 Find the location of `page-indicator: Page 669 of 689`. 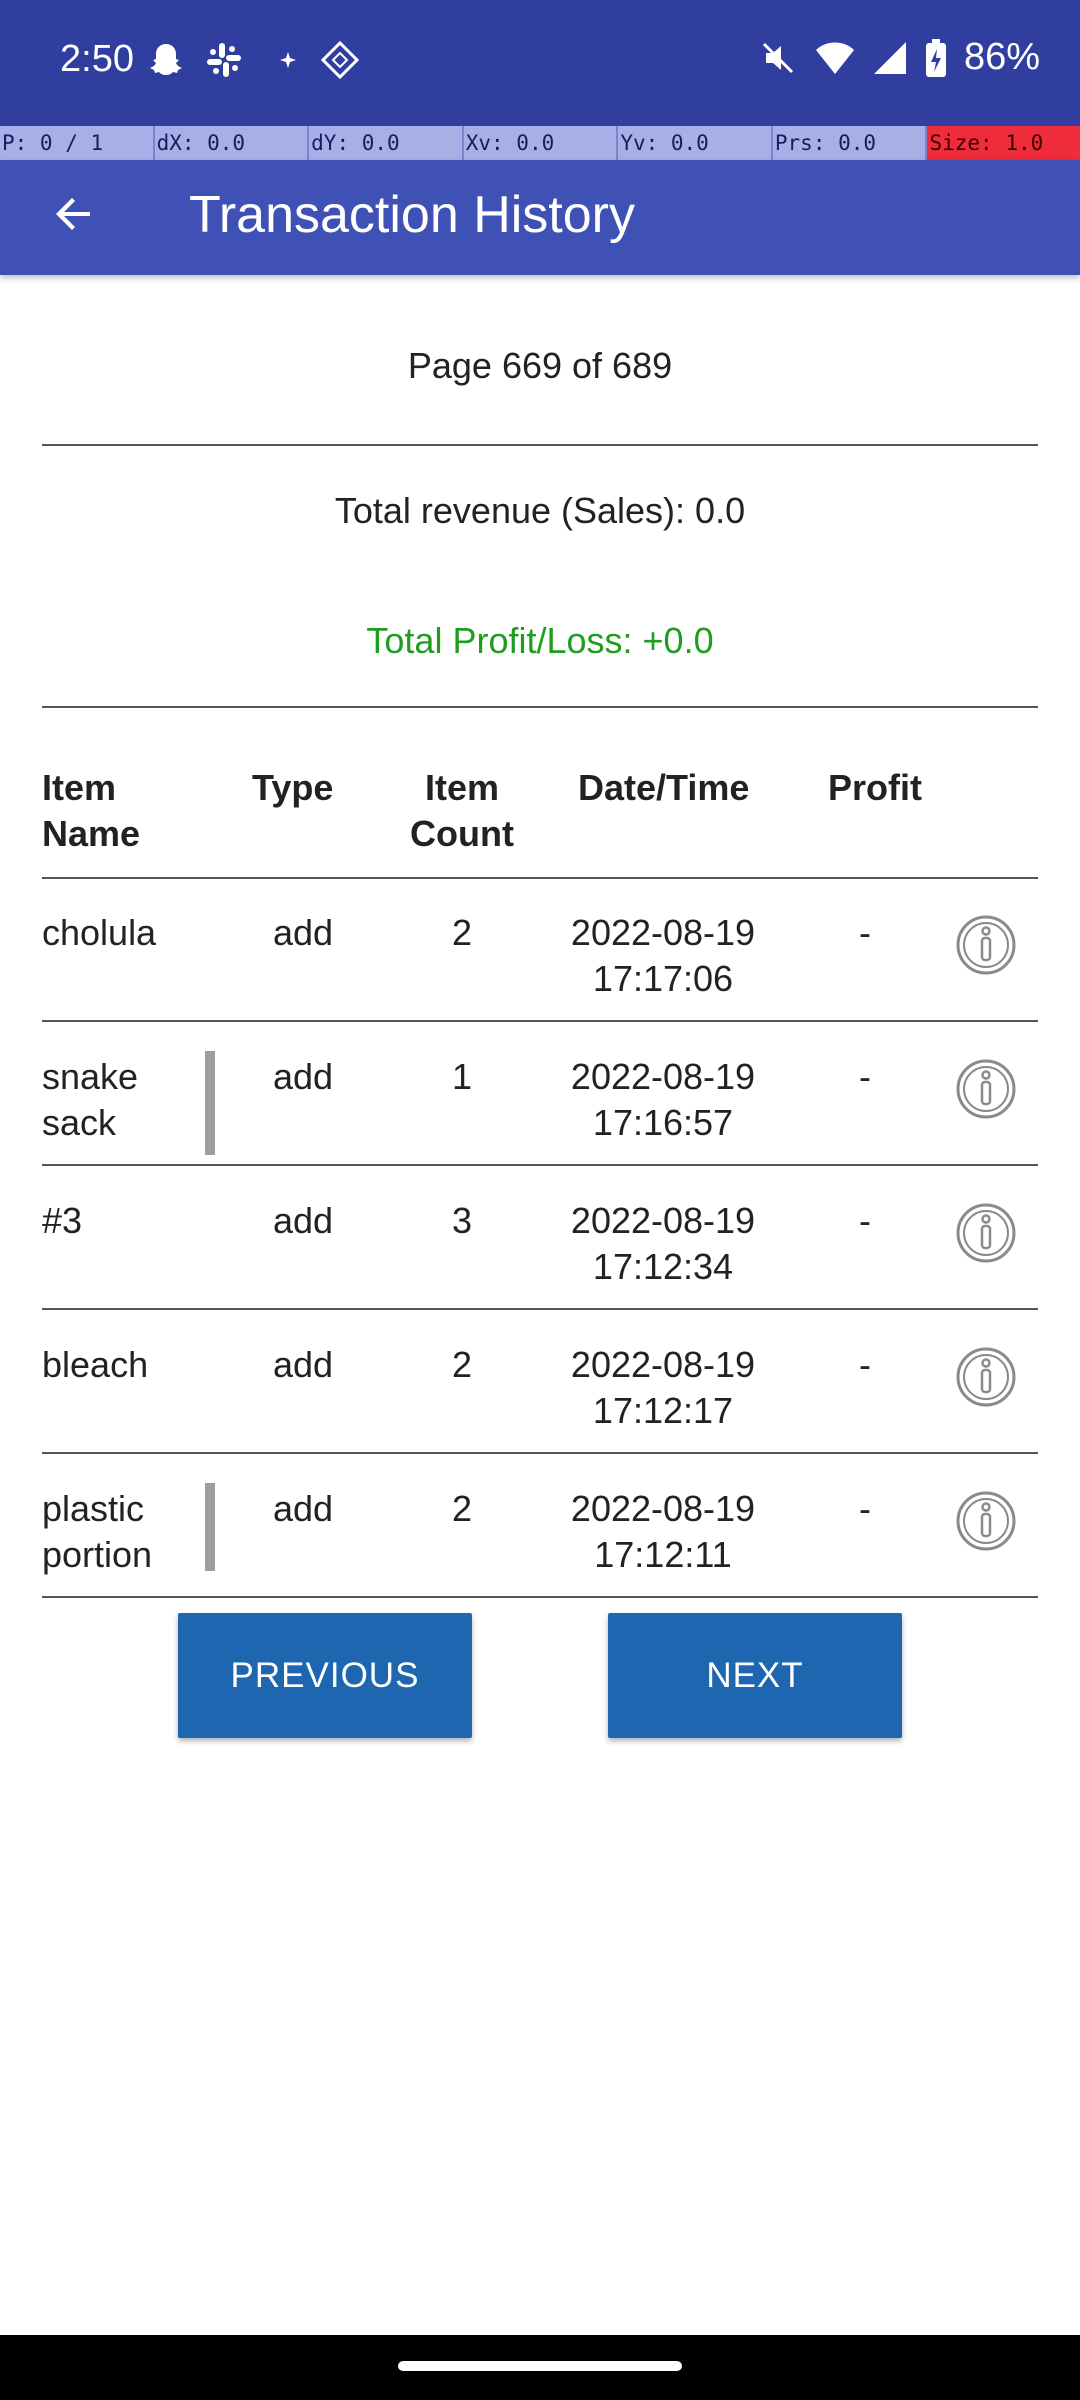

page-indicator: Page 669 of 689 is located at coordinates (540, 365).